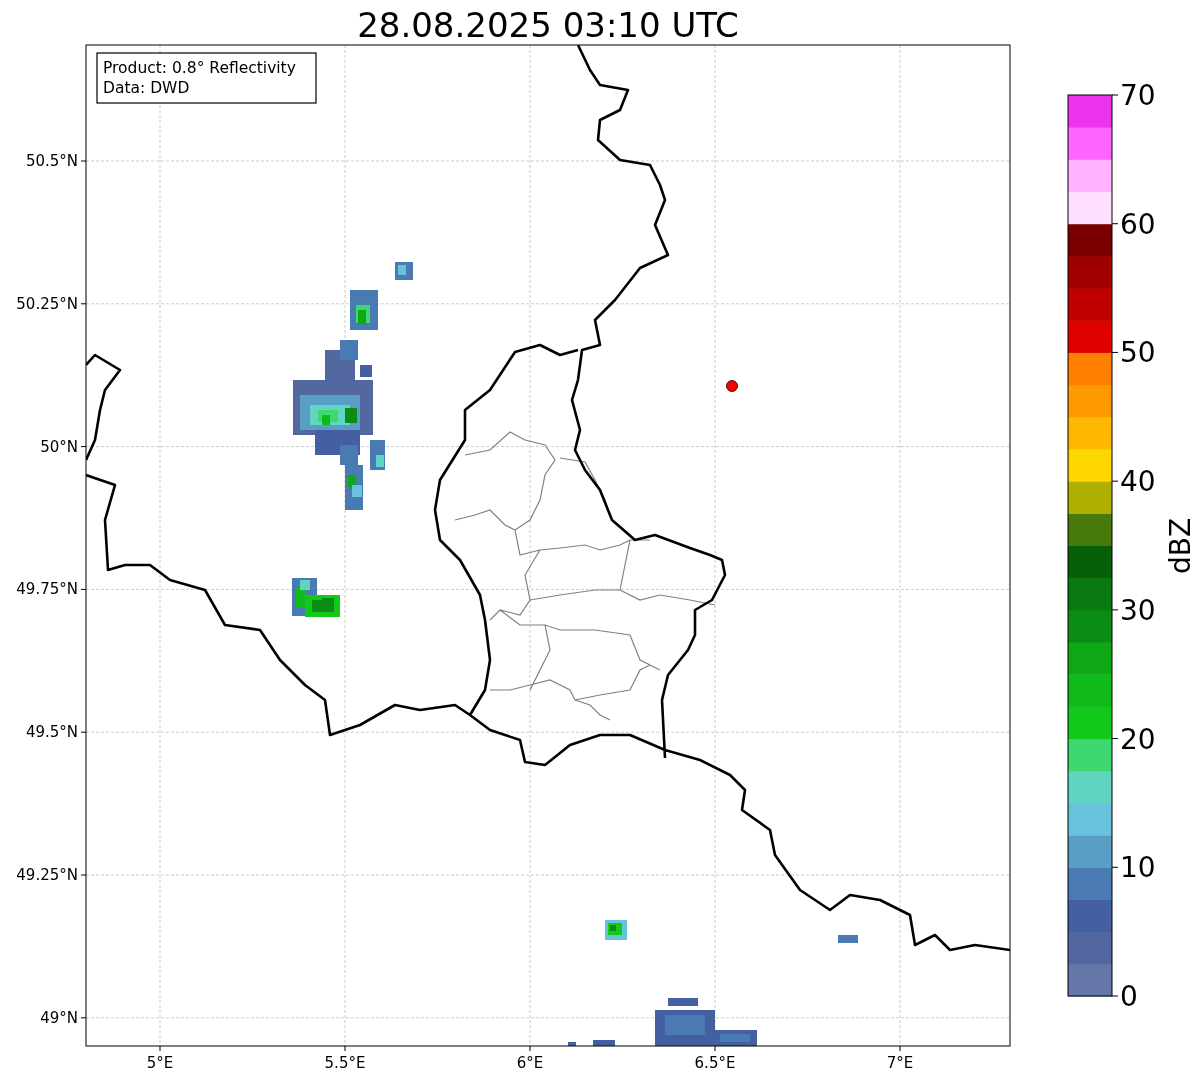  I want to click on colorbar-tick-label: 70, so click(1138, 95).